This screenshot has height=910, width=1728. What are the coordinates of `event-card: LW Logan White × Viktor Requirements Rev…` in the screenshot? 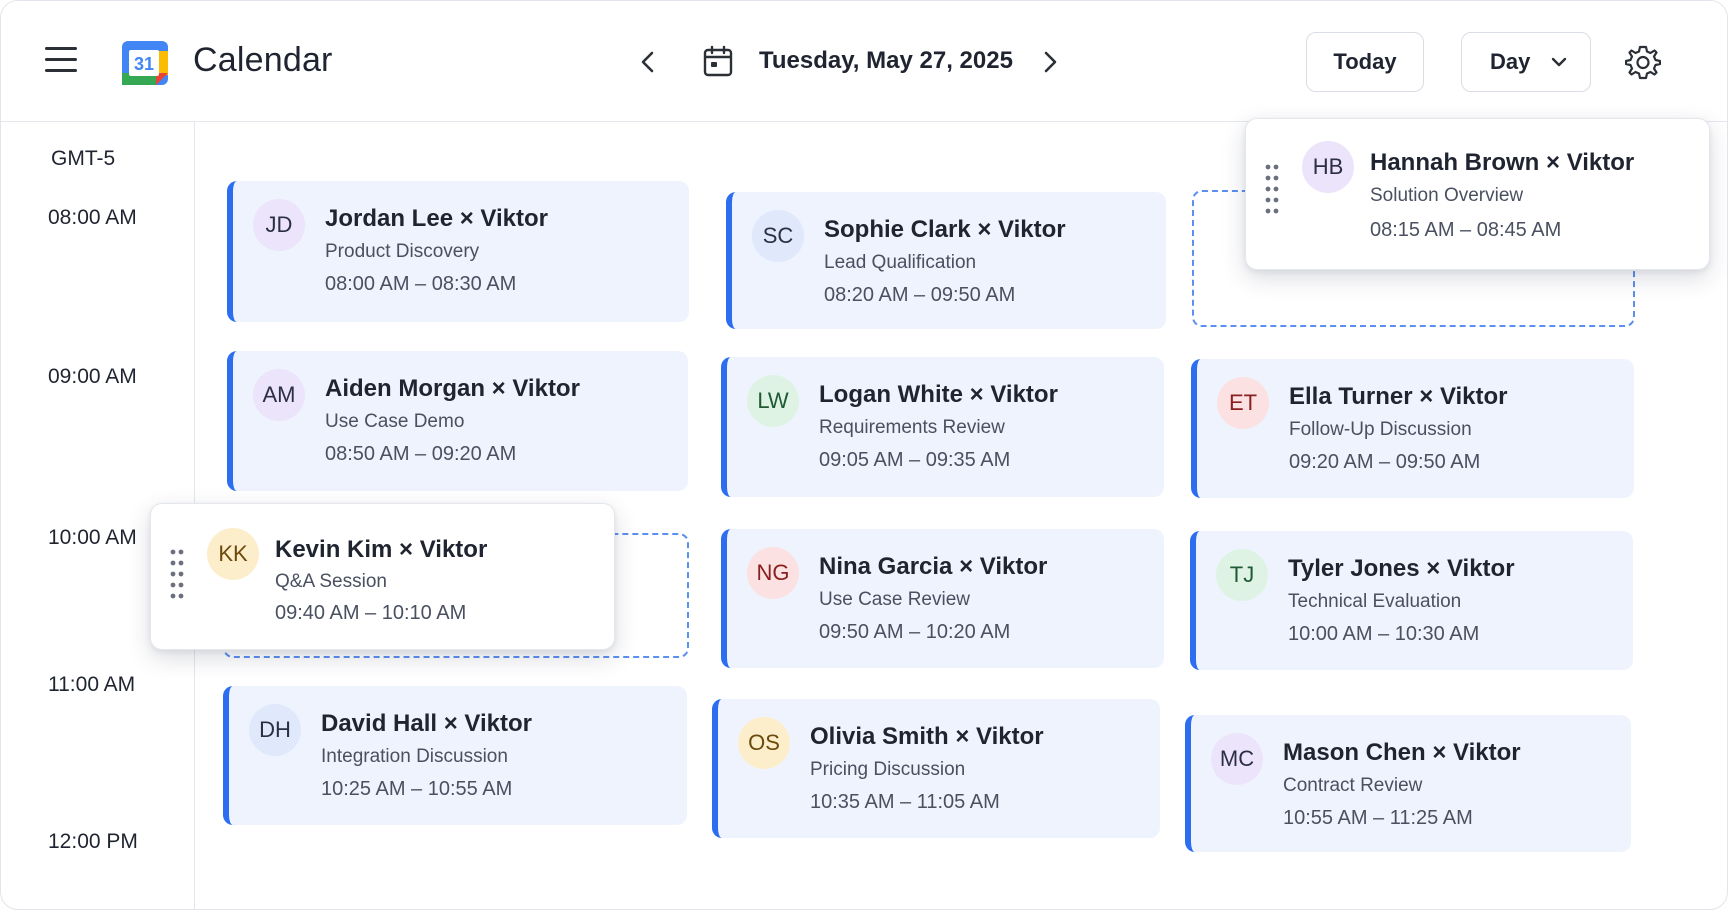 It's located at (942, 427).